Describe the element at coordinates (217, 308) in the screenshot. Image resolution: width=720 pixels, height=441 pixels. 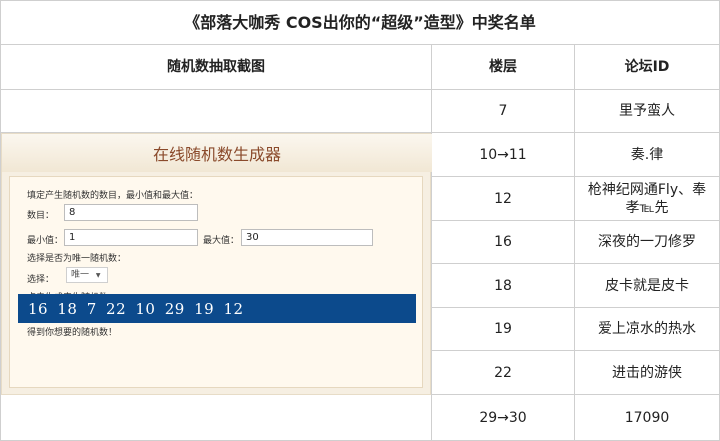
I see `result-numbers: 16 18 7 22 10 29 19 12` at that location.